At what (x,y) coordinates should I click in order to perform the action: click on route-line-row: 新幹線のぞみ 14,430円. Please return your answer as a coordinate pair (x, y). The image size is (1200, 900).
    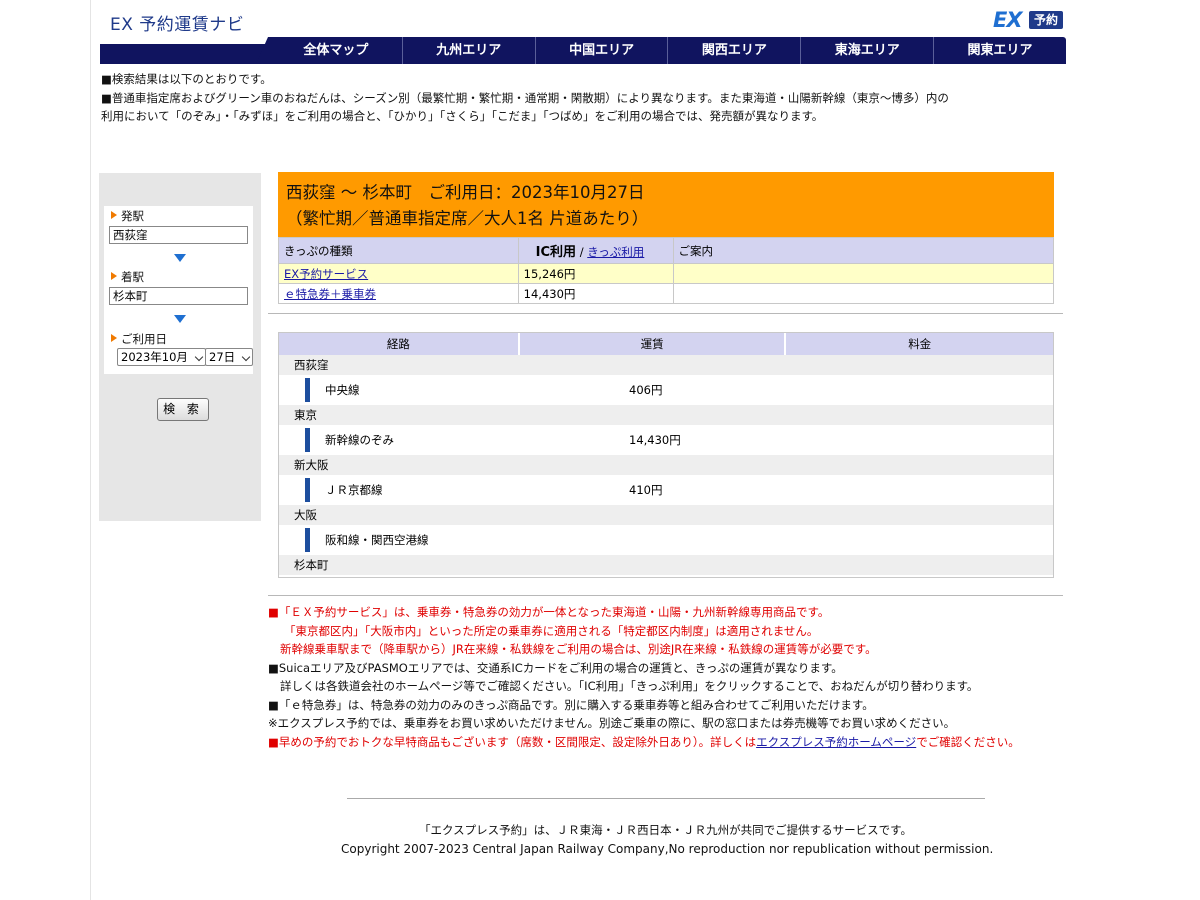
    Looking at the image, I should click on (666, 440).